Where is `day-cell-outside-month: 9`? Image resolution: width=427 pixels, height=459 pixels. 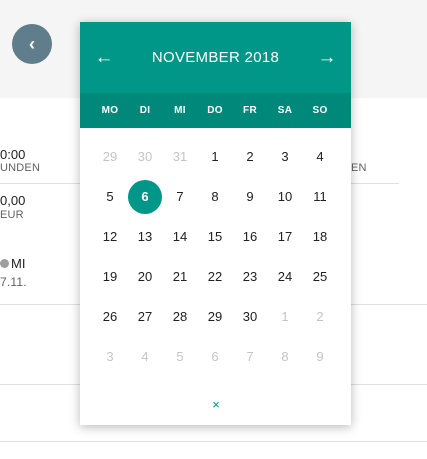 day-cell-outside-month: 9 is located at coordinates (320, 357).